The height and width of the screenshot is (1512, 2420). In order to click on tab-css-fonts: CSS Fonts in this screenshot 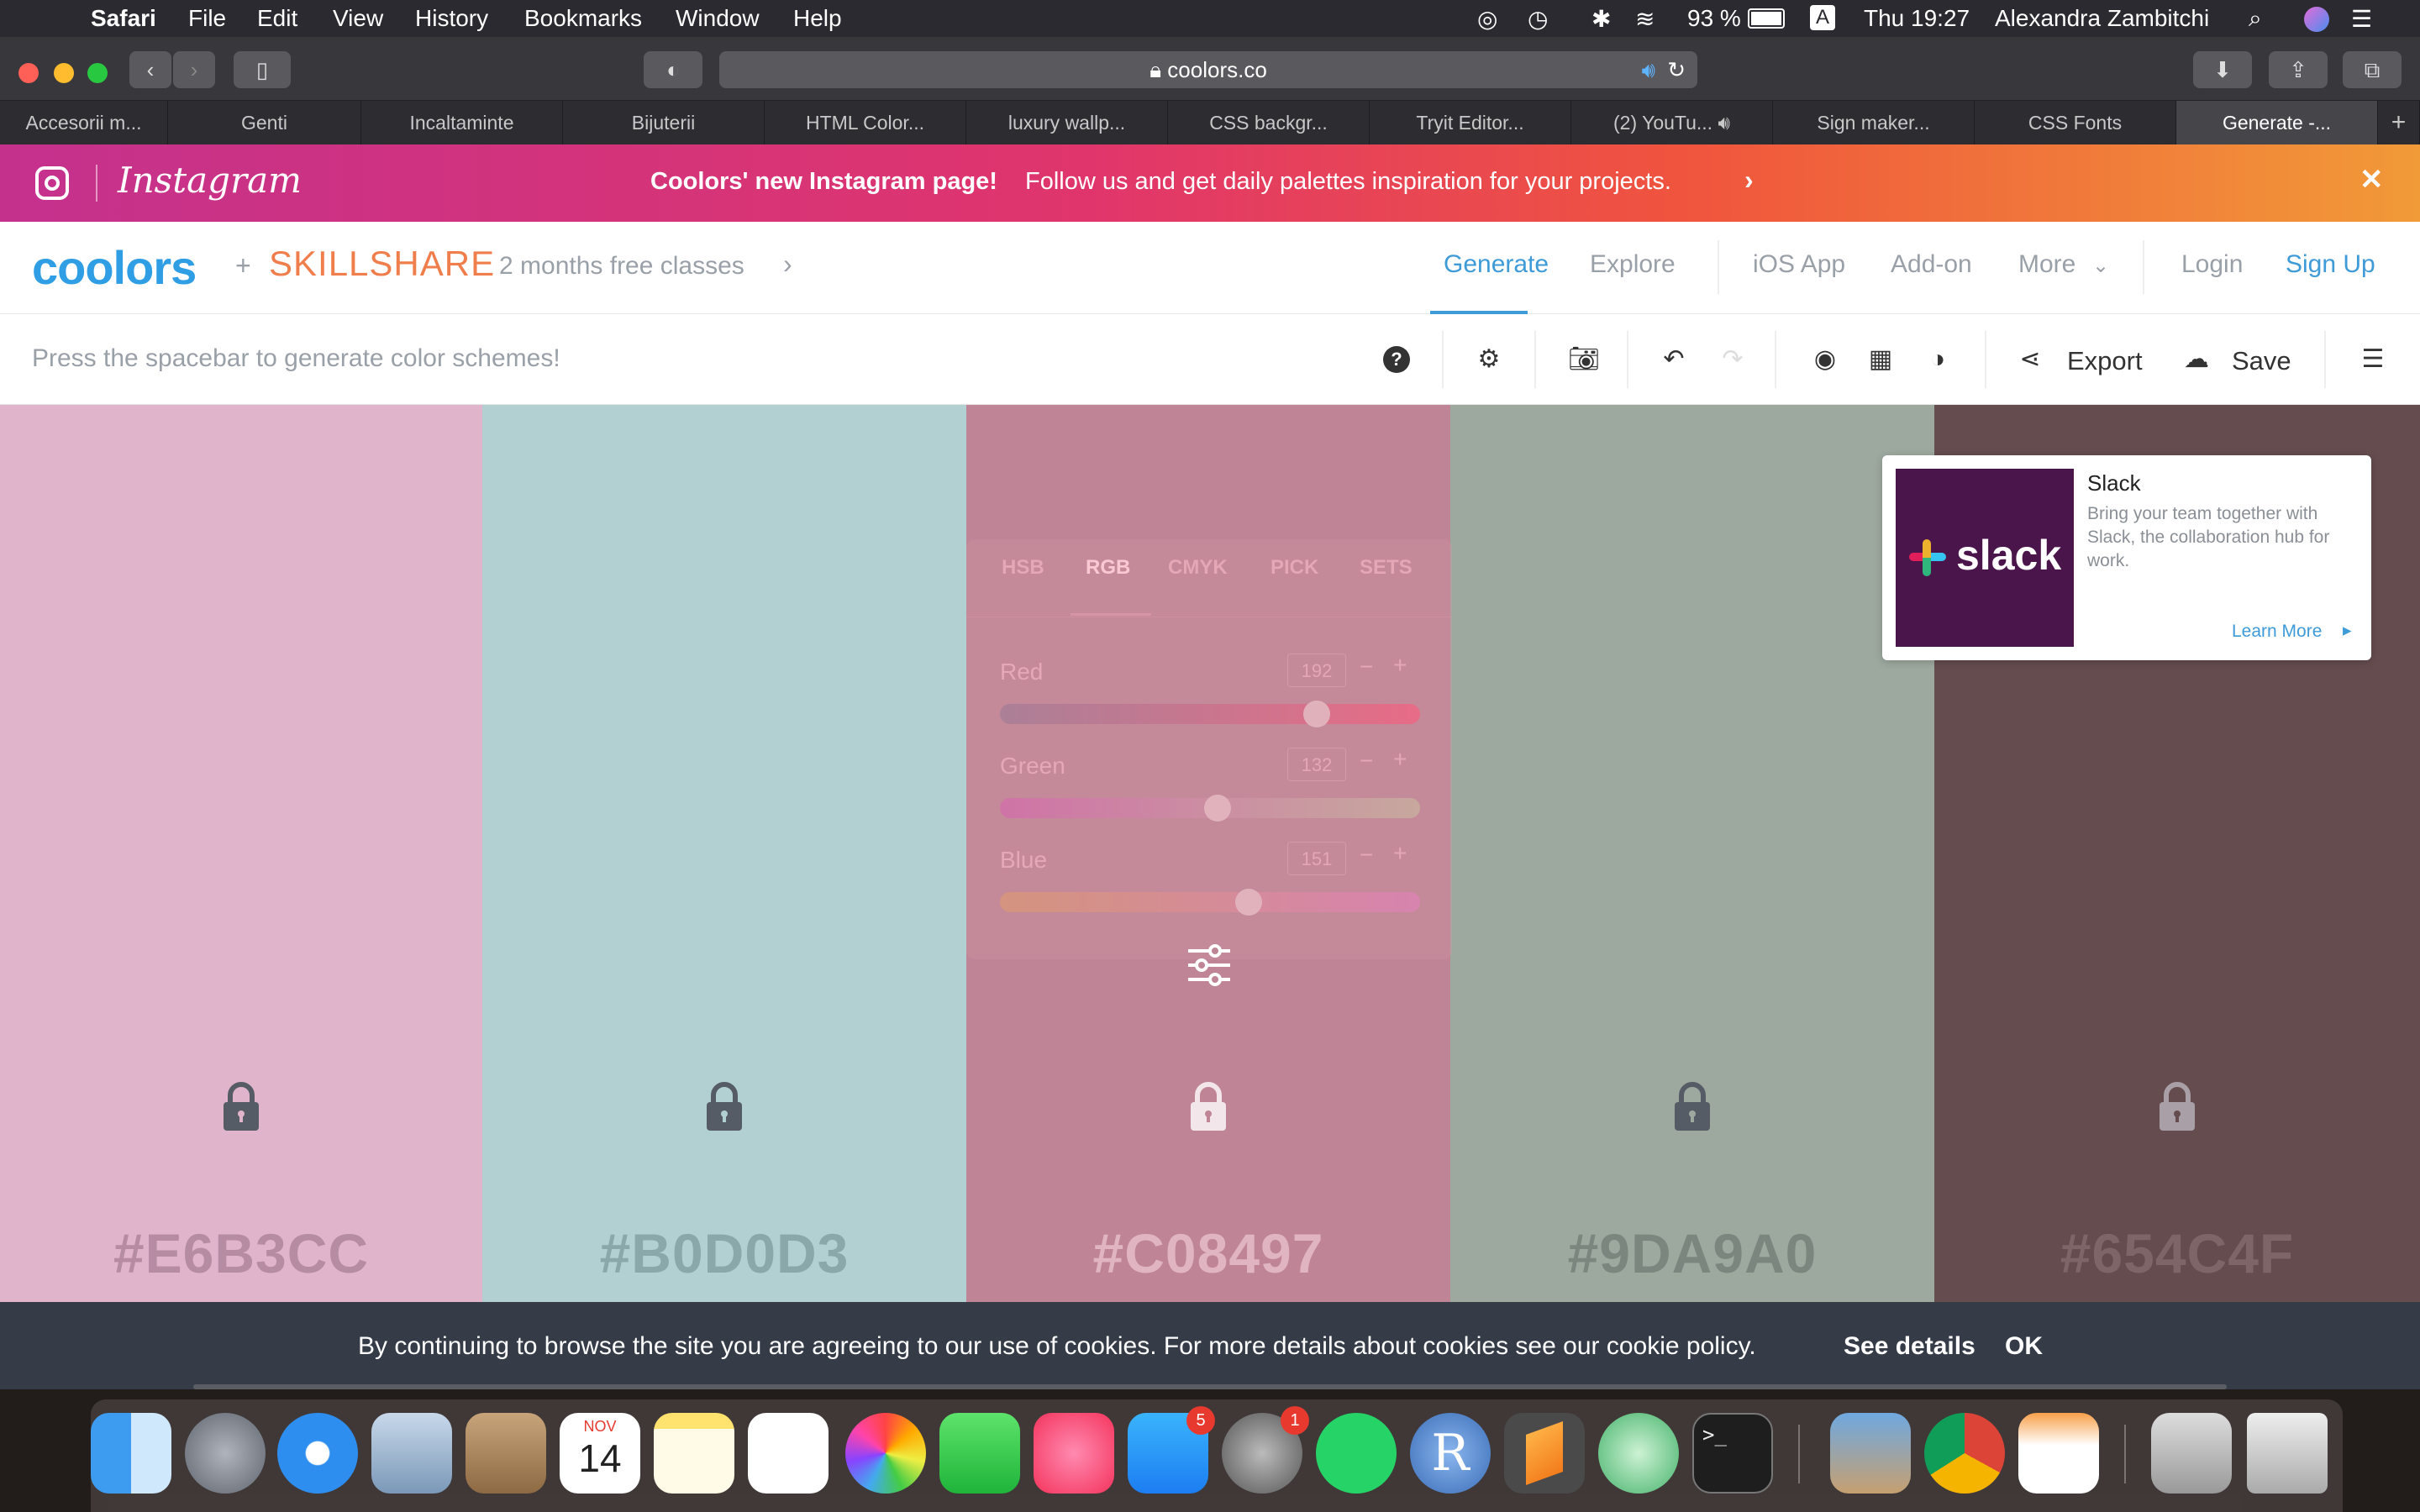, I will do `click(2075, 122)`.